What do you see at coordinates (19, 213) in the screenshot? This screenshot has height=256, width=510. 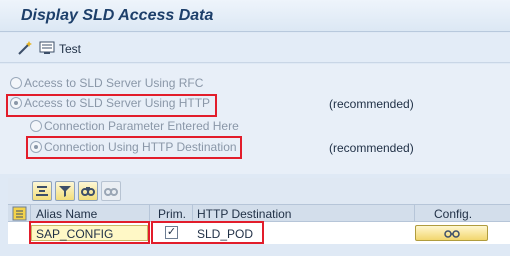 I see `select-all-icon` at bounding box center [19, 213].